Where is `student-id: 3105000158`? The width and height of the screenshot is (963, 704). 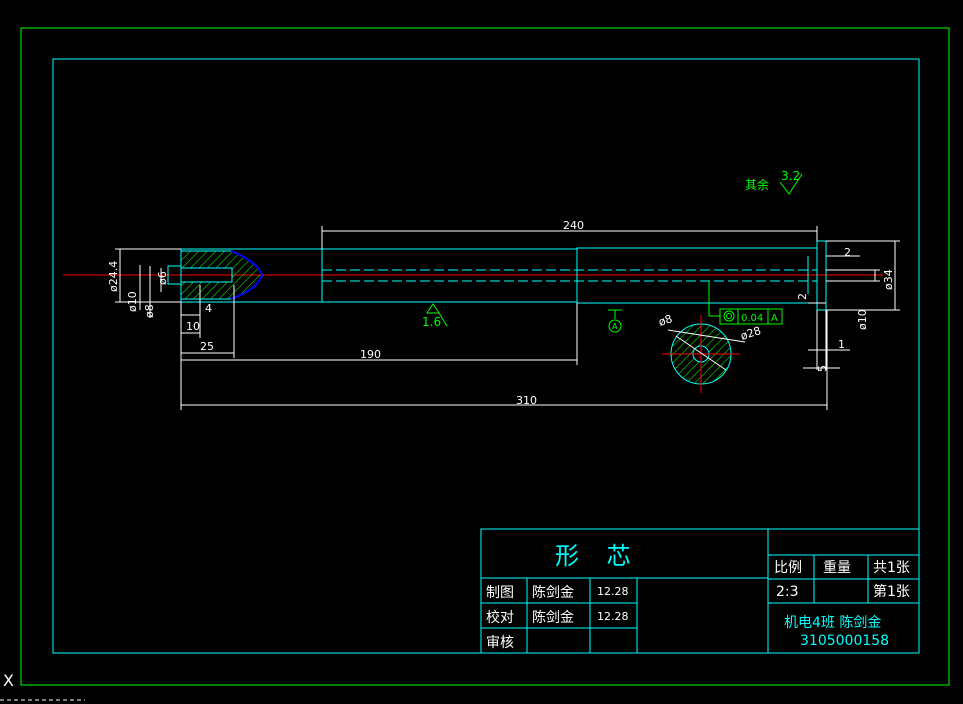
student-id: 3105000158 is located at coordinates (844, 641).